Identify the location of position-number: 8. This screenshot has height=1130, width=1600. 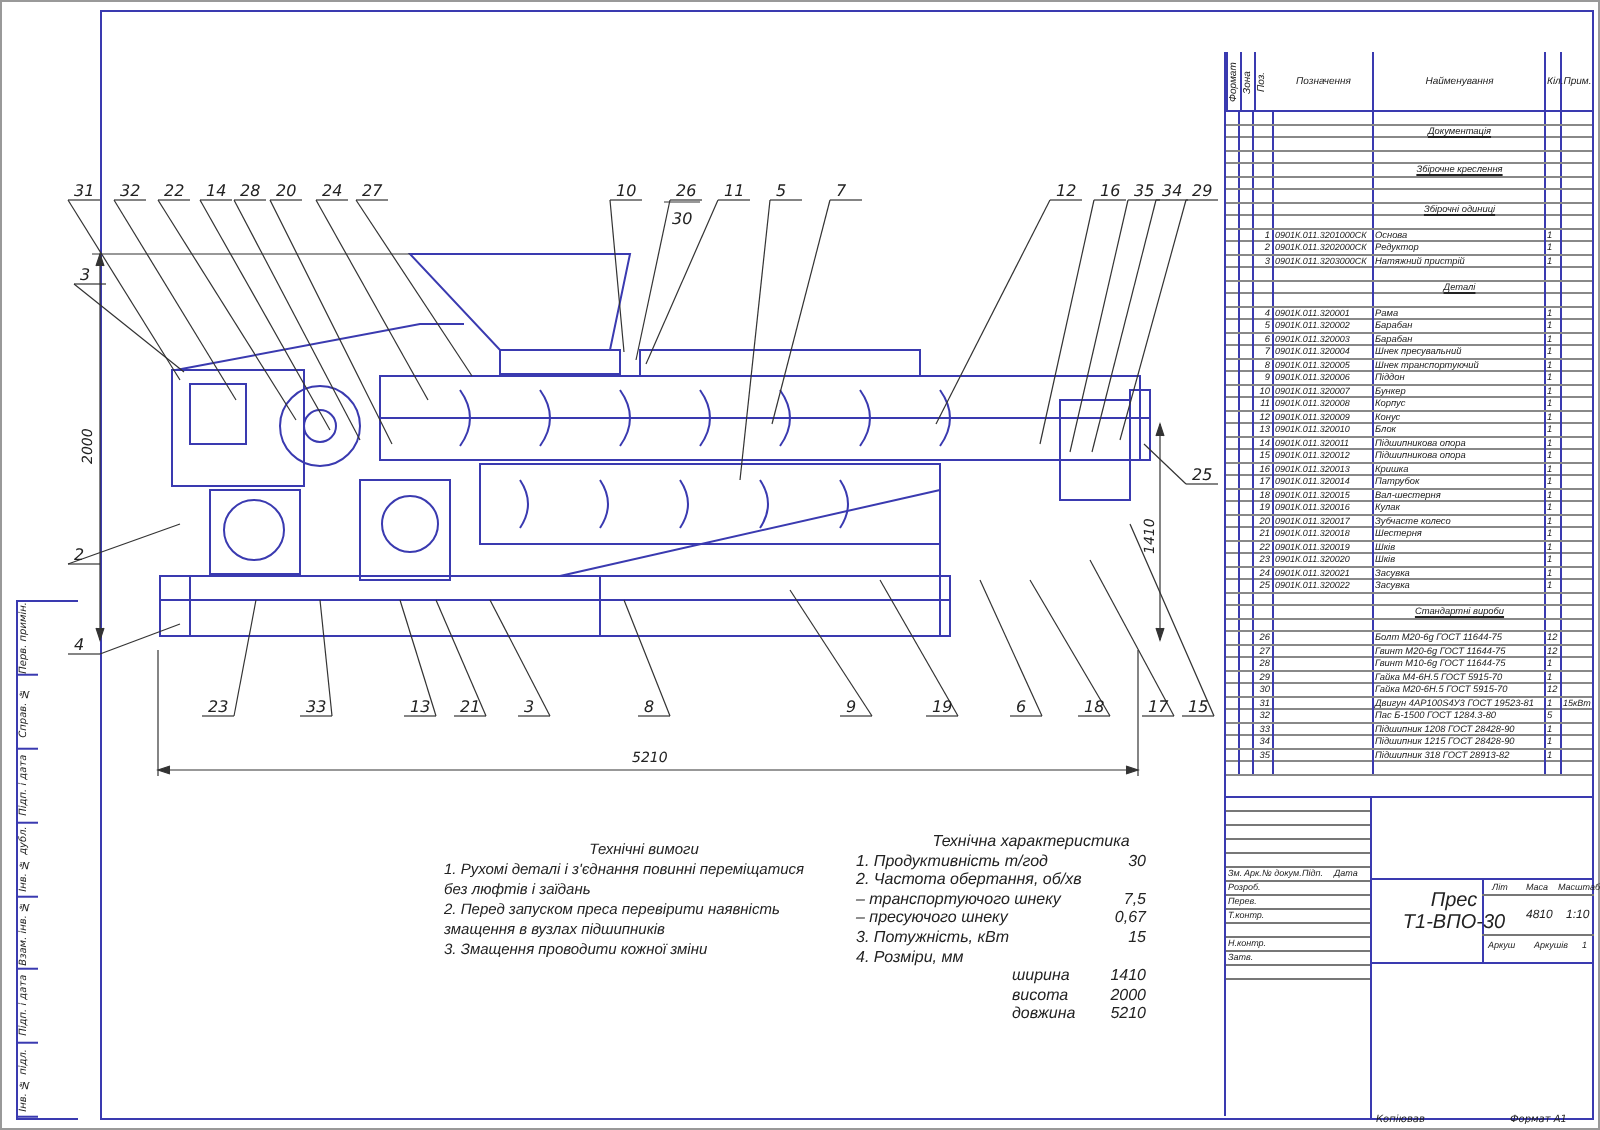
(649, 707).